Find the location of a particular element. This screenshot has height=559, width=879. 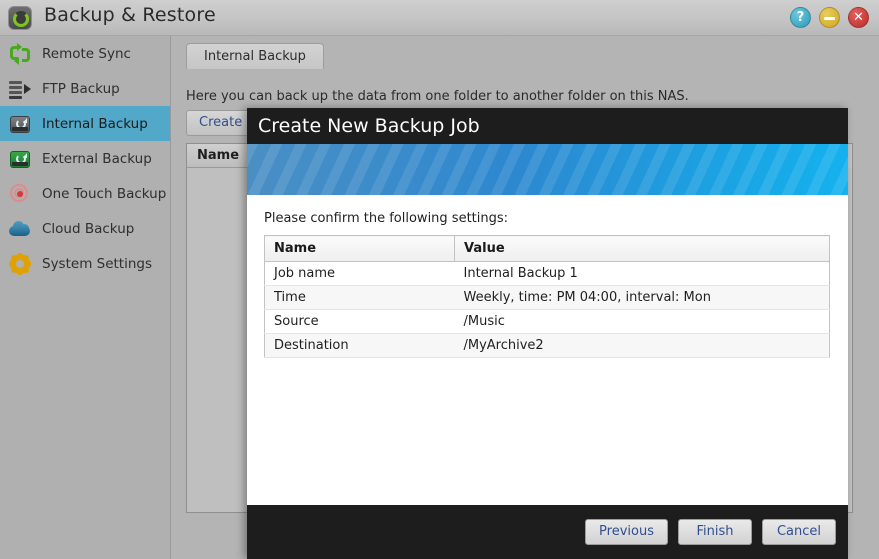

row-value: Internal Backup 1 is located at coordinates (642, 273).